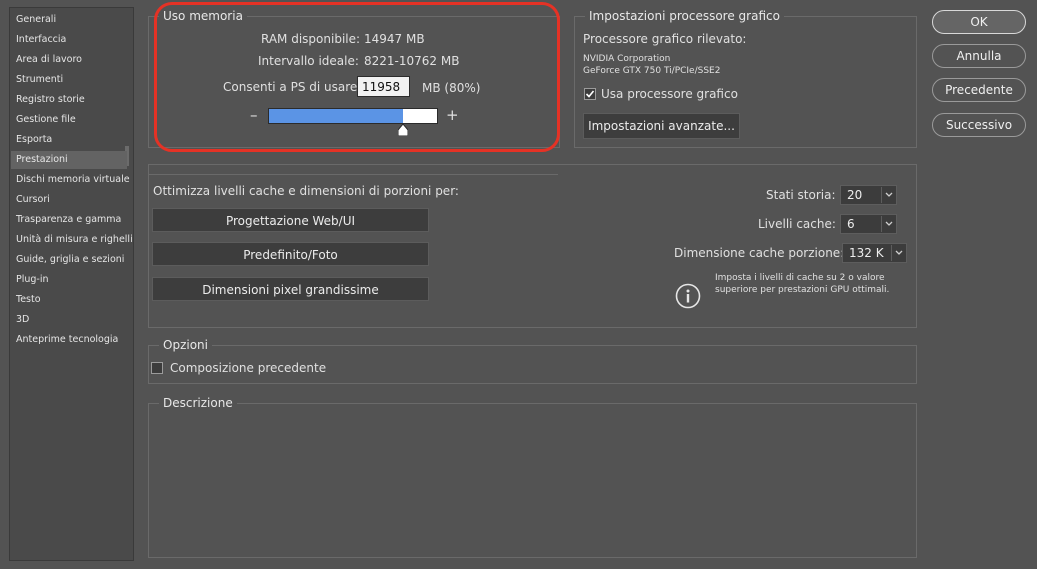 Image resolution: width=1037 pixels, height=569 pixels. Describe the element at coordinates (412, 61) in the screenshot. I see `ideal-range-value: 8221-10762 MB` at that location.